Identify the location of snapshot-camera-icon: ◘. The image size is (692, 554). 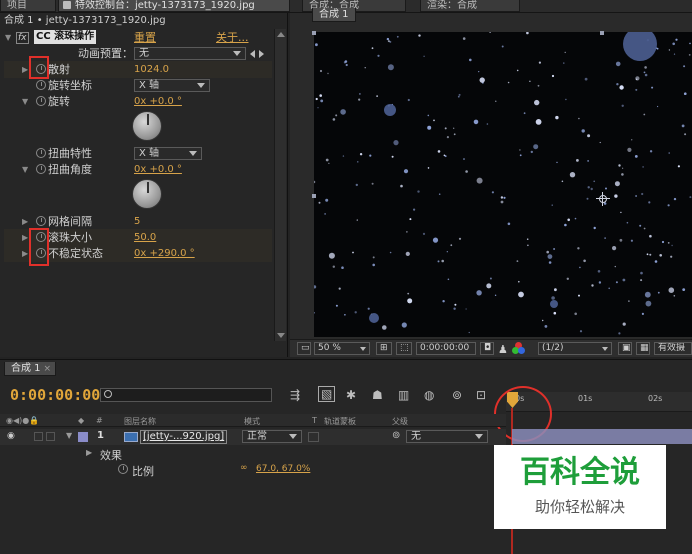
(487, 348).